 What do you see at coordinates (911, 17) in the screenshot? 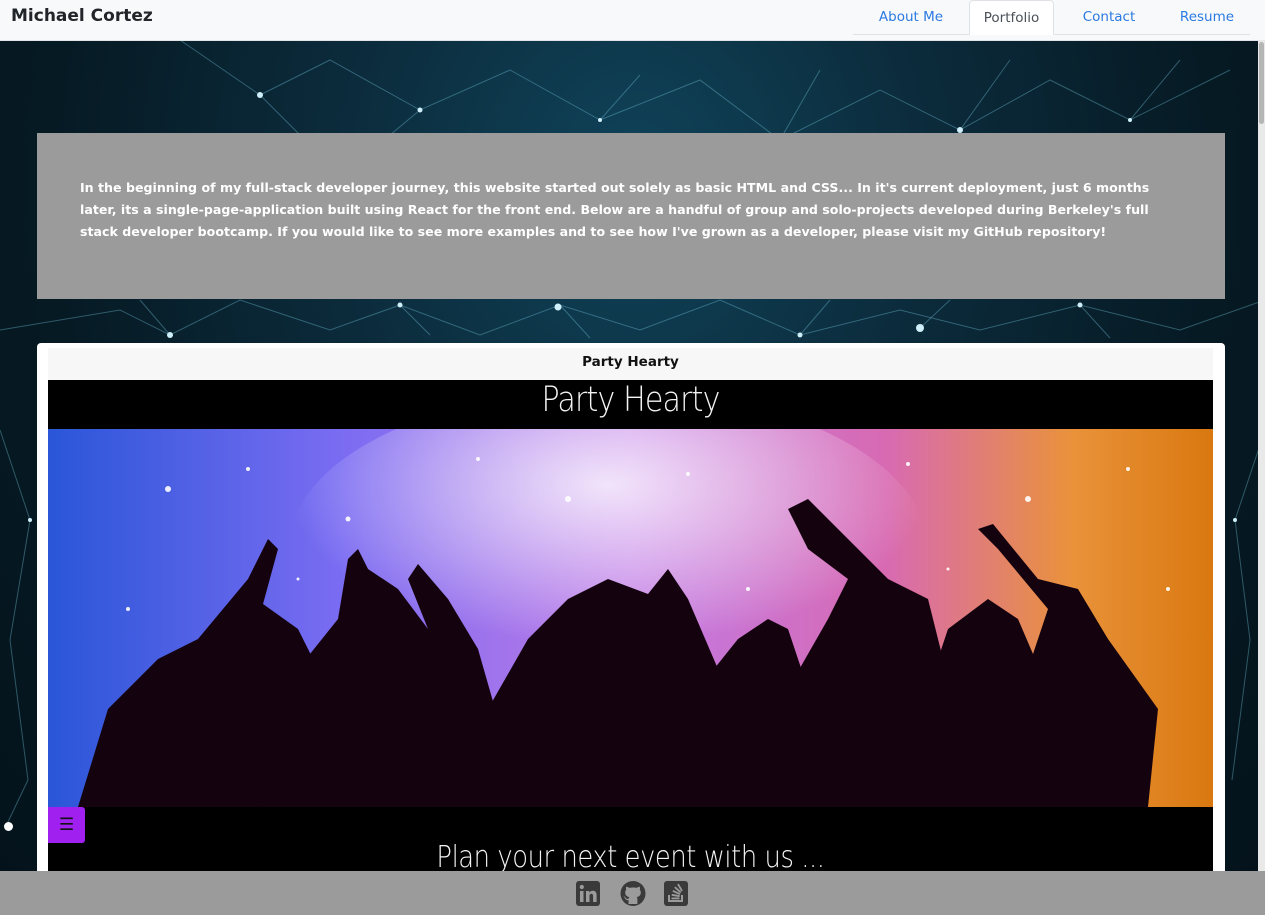
I see `tab-about-me: About Me` at bounding box center [911, 17].